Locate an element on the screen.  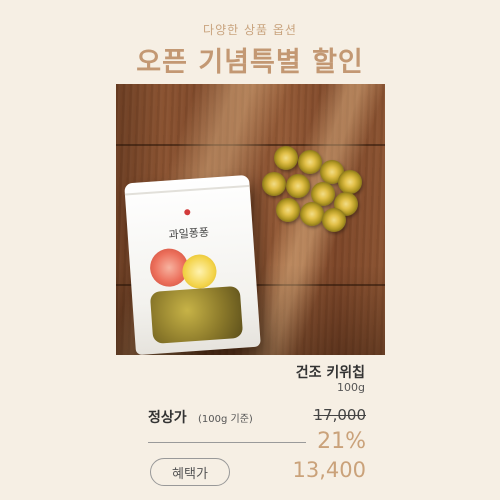
benefit-price-button: 혜택가 is located at coordinates (190, 472).